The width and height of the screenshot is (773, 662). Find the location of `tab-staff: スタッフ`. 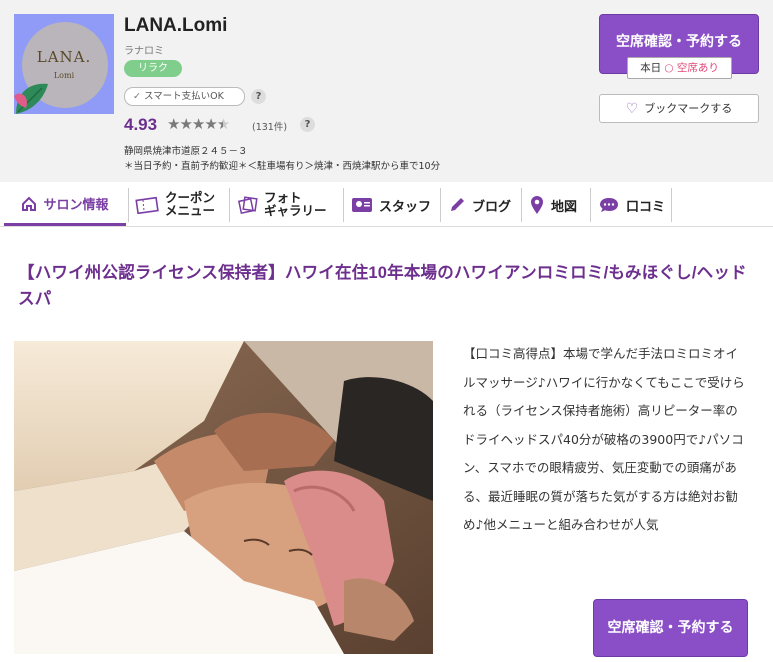

tab-staff: スタッフ is located at coordinates (391, 205).